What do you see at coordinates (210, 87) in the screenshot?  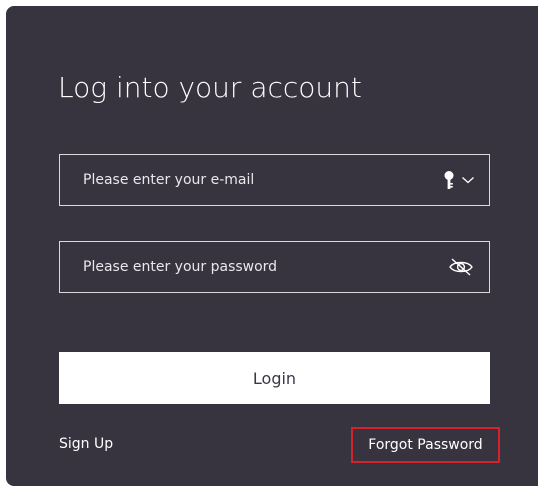 I see `page-title: Log into your account` at bounding box center [210, 87].